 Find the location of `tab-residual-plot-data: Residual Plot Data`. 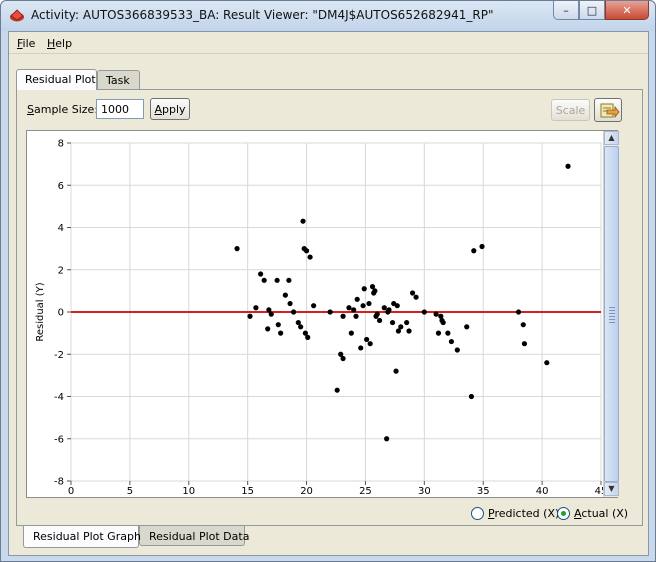

tab-residual-plot-data: Residual Plot Data is located at coordinates (194, 536).